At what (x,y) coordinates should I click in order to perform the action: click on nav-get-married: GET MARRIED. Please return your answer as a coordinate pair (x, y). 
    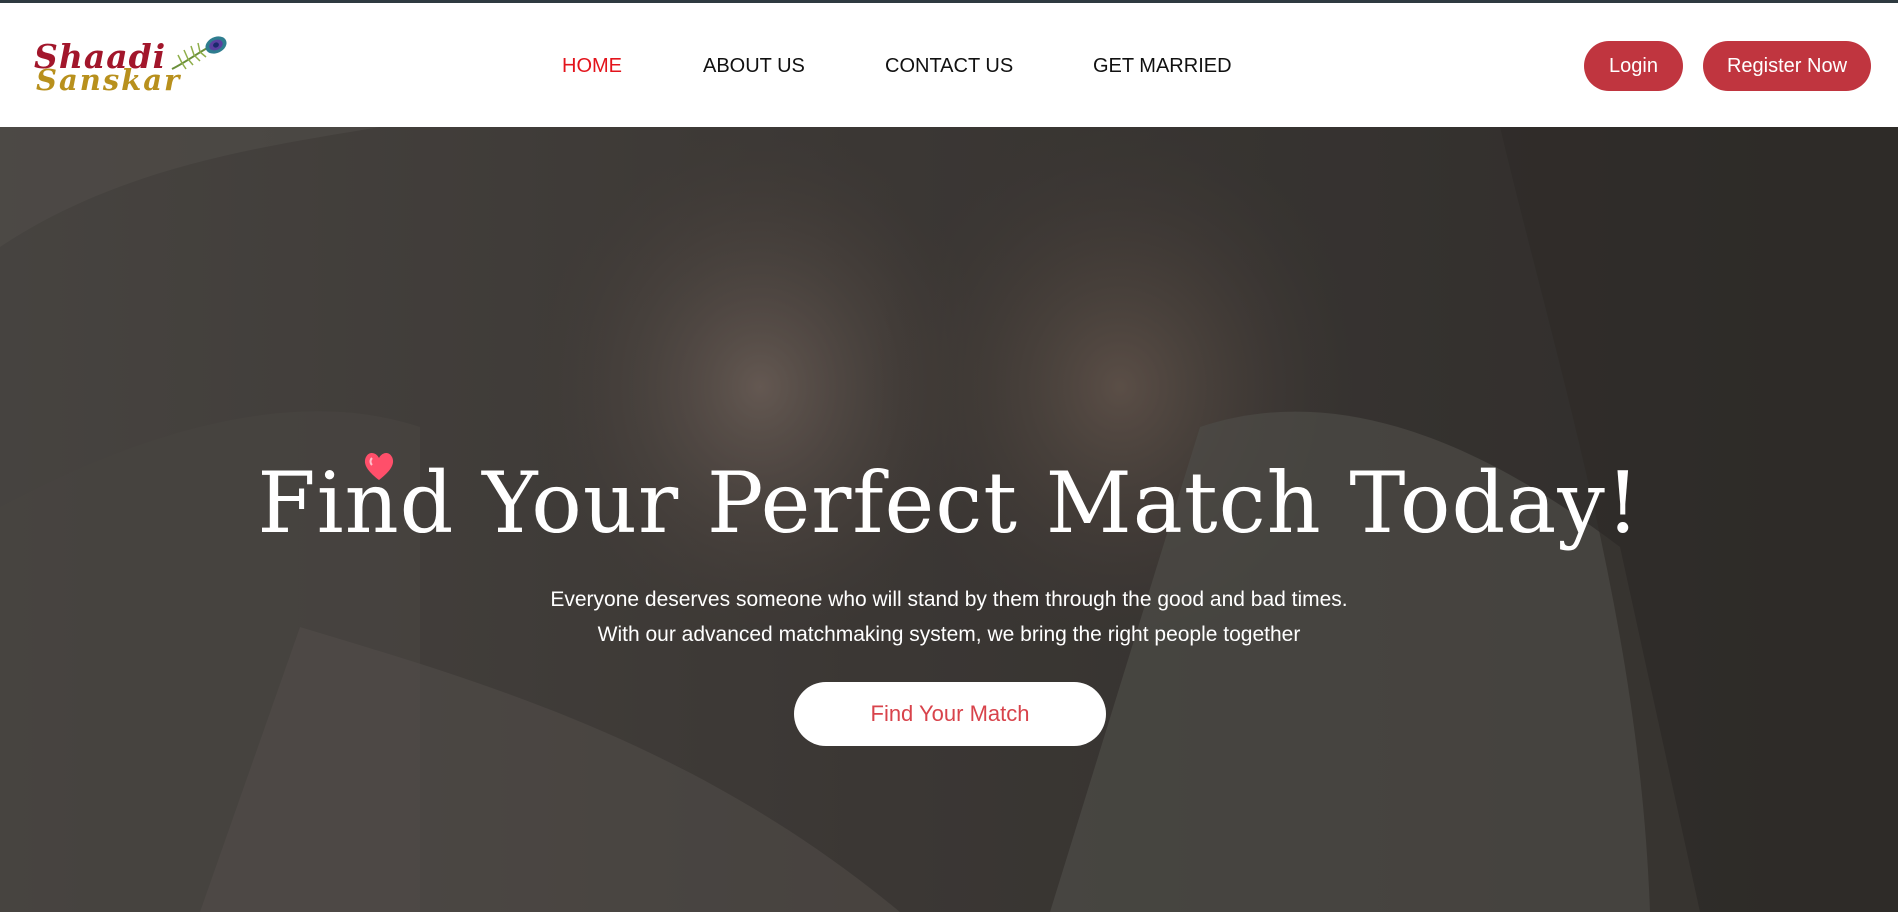
    Looking at the image, I should click on (1162, 66).